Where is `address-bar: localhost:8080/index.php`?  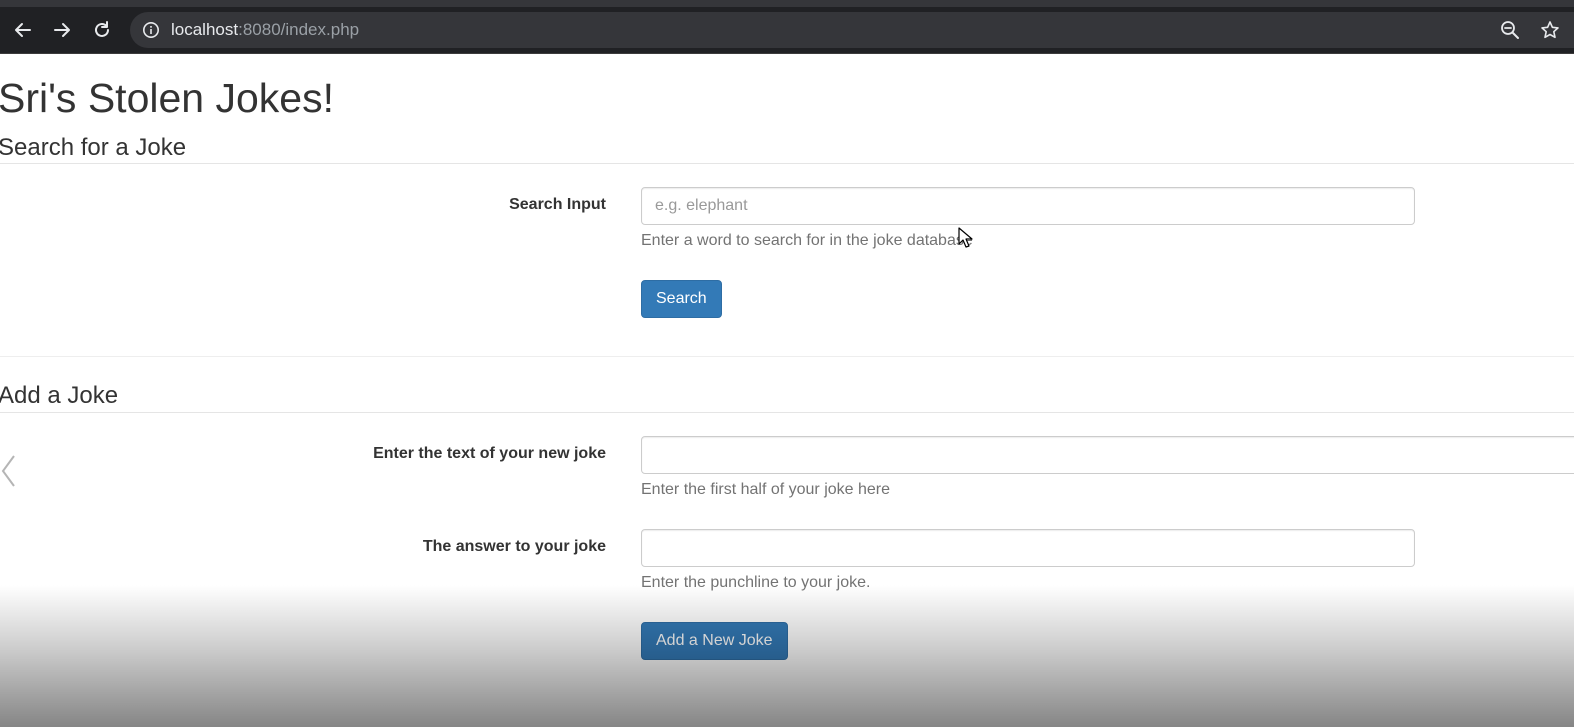
address-bar: localhost:8080/index.php is located at coordinates (852, 30).